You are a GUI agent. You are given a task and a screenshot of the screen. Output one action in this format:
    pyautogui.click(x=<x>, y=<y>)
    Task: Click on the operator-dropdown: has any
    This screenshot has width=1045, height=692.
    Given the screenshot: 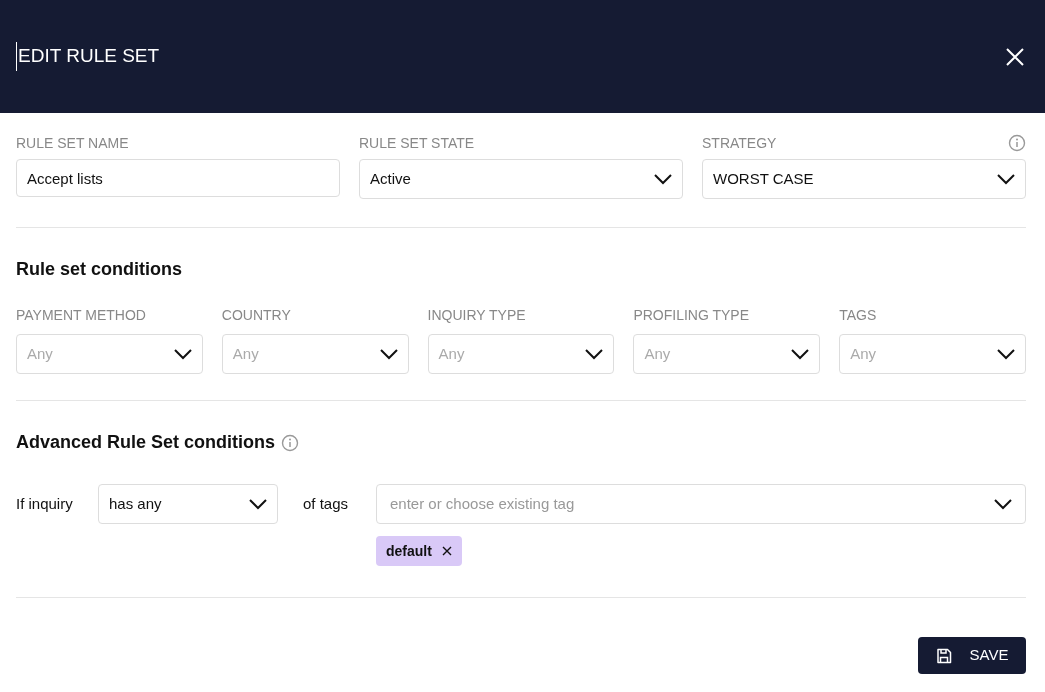 What is the action you would take?
    pyautogui.click(x=188, y=504)
    